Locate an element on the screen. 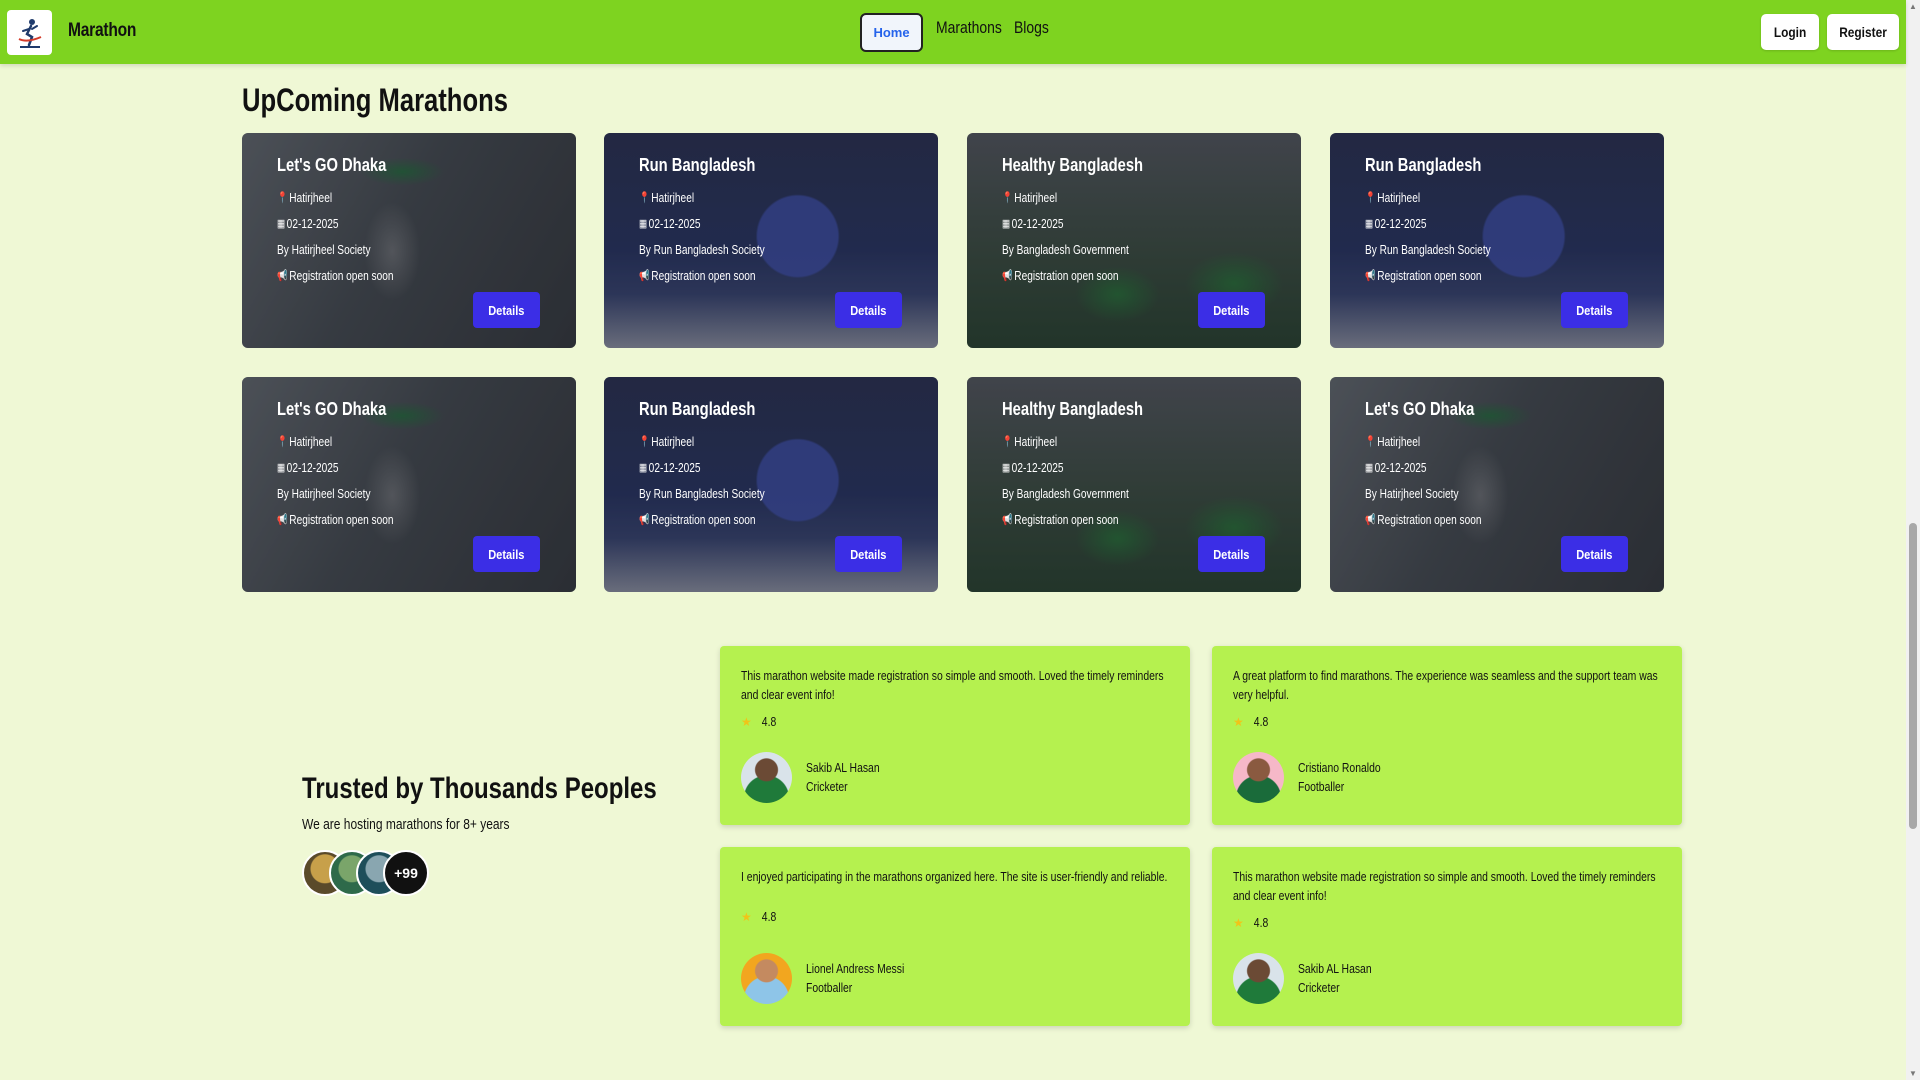 Image resolution: width=1920 pixels, height=1080 pixels. page-scrollbar: ▲ ▼ is located at coordinates (1913, 540).